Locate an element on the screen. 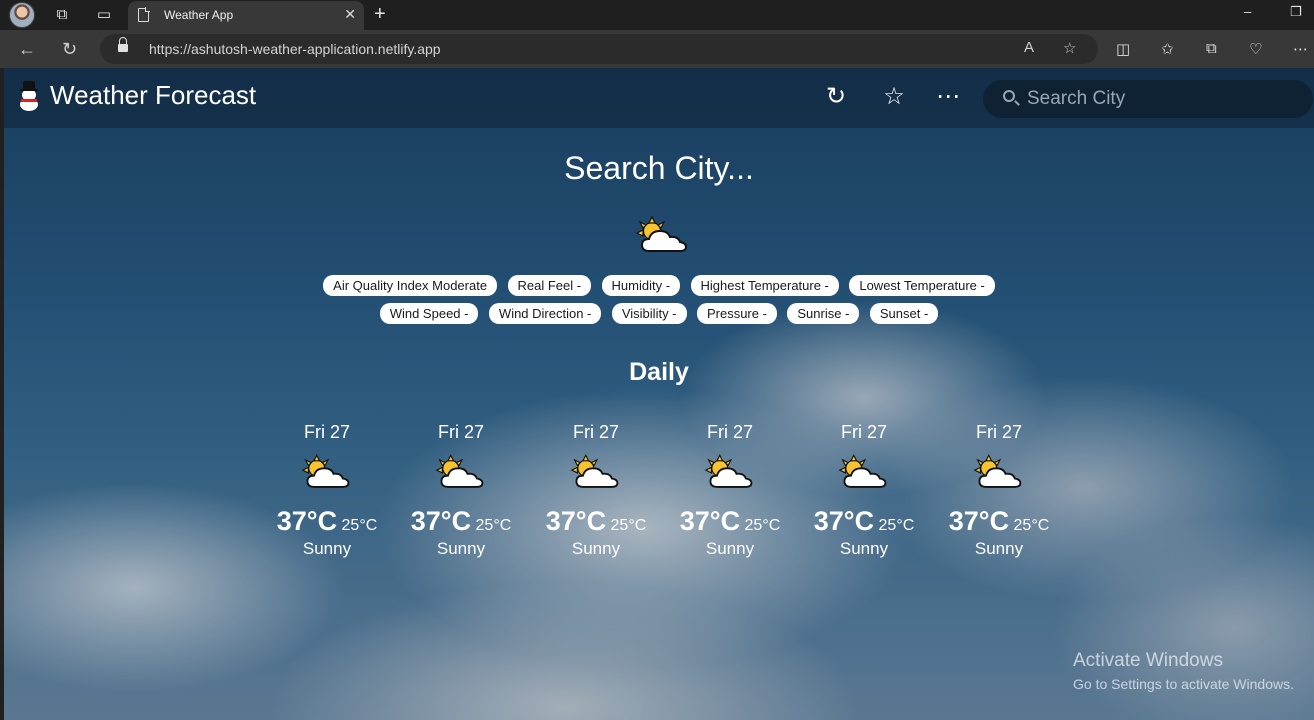 This screenshot has width=1314, height=720. lock-icon is located at coordinates (123, 45).